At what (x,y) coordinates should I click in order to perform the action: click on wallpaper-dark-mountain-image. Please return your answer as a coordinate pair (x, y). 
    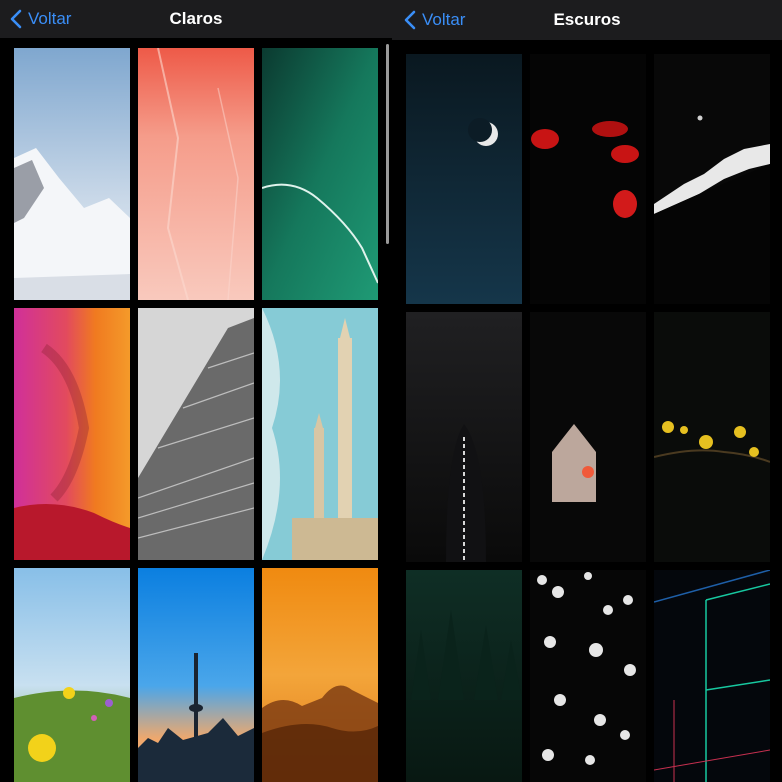
    Looking at the image, I should click on (712, 179).